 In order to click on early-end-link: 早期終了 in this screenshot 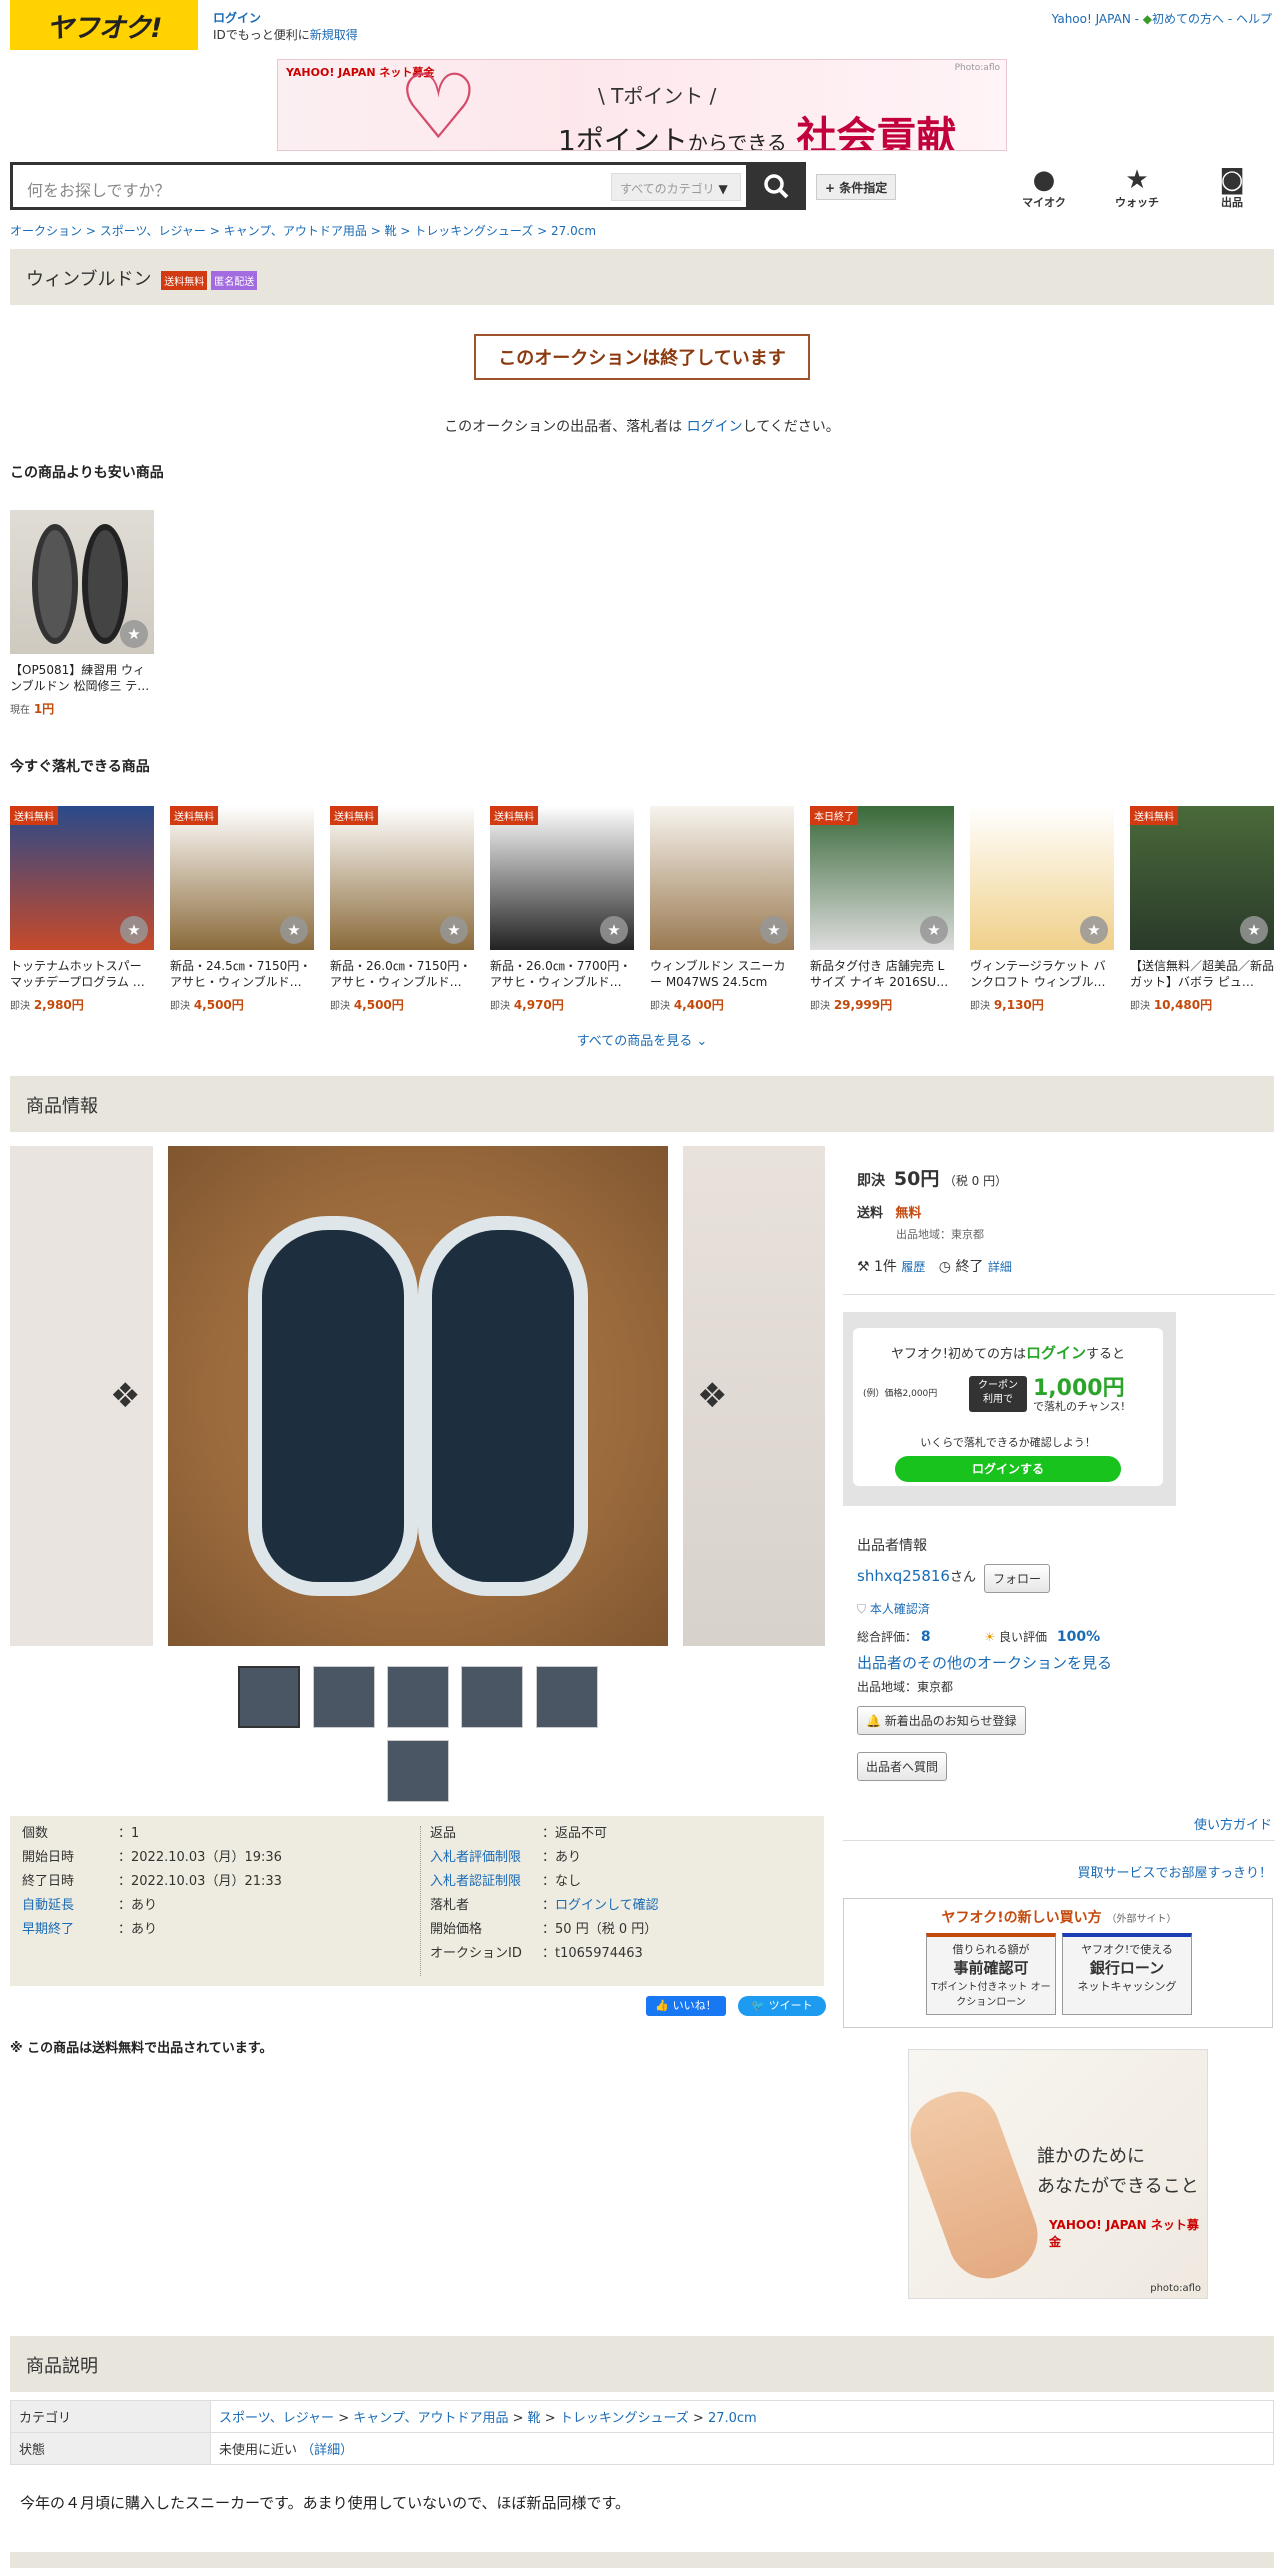, I will do `click(70, 1930)`.